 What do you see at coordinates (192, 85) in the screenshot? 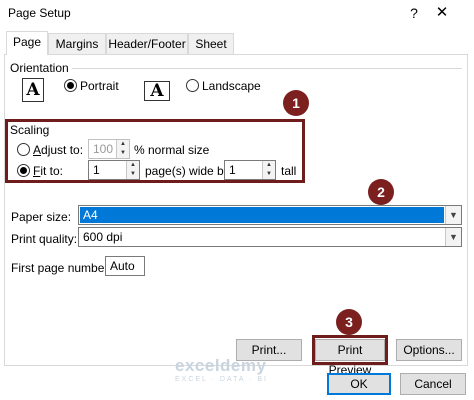
I see `landscape-radio` at bounding box center [192, 85].